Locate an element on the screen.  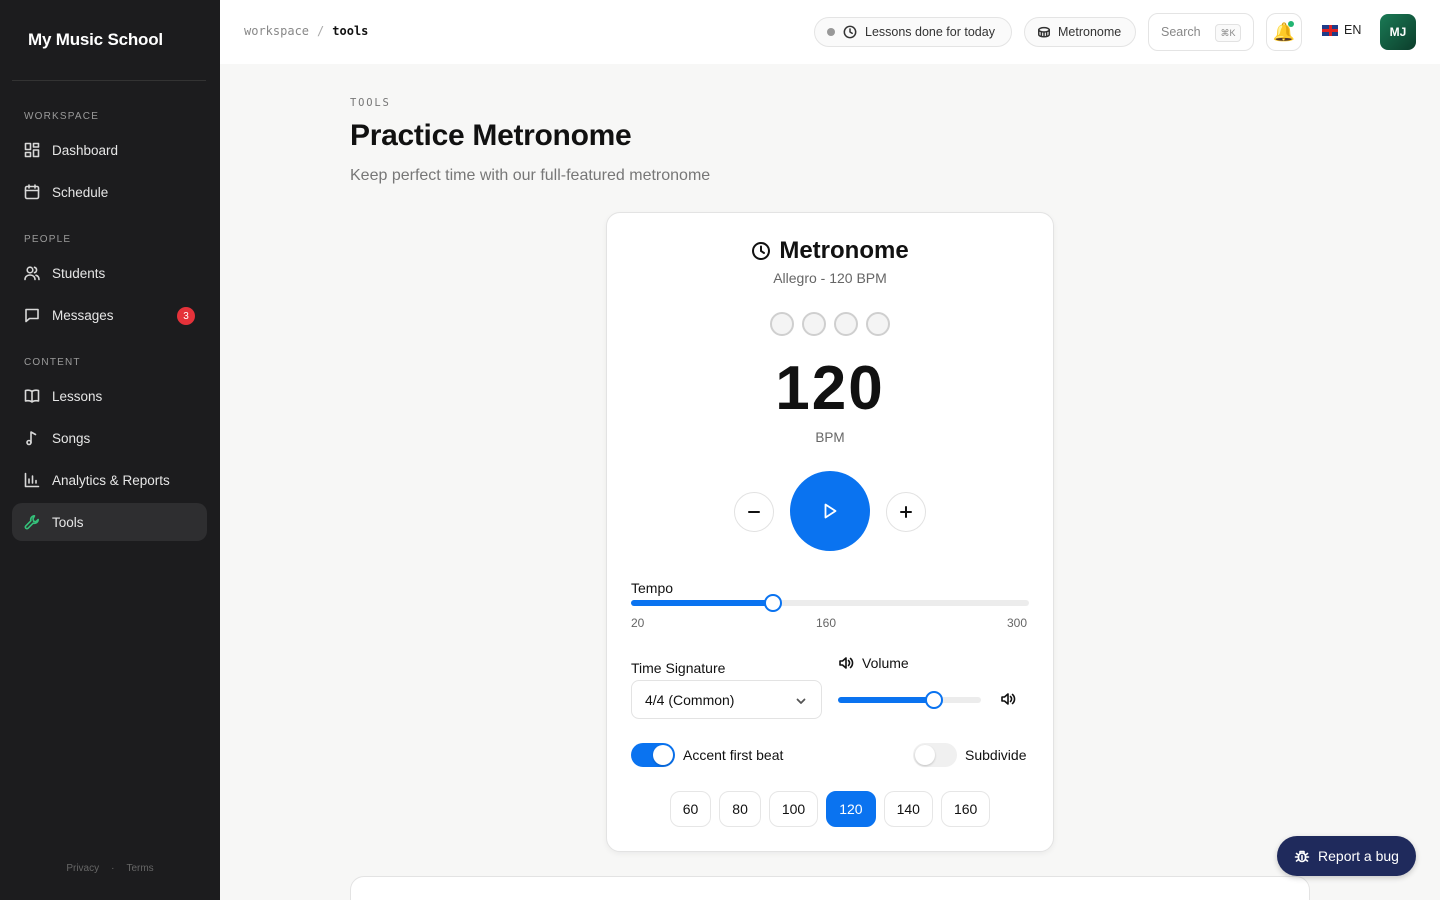
page-title: Practice Metronome is located at coordinates (491, 135).